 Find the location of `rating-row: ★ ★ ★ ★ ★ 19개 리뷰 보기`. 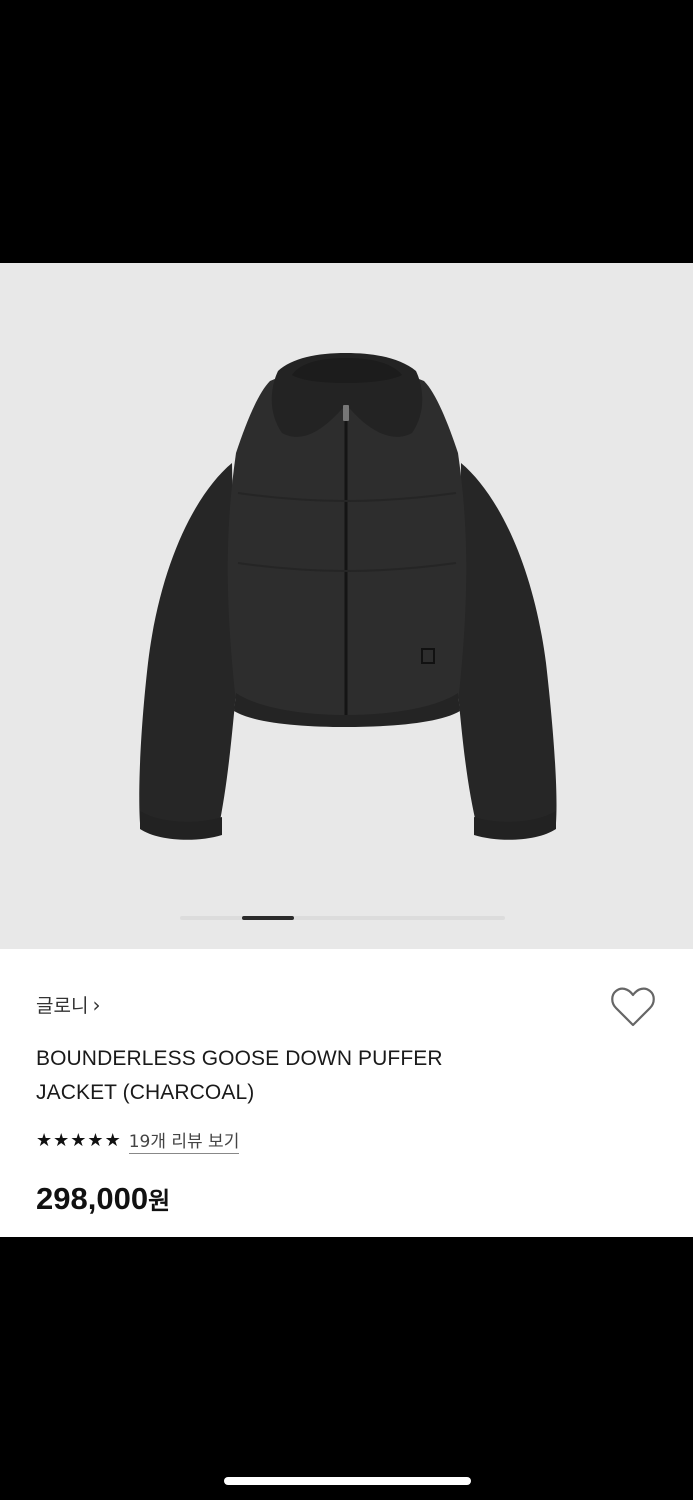

rating-row: ★ ★ ★ ★ ★ 19개 리뷰 보기 is located at coordinates (138, 1140).